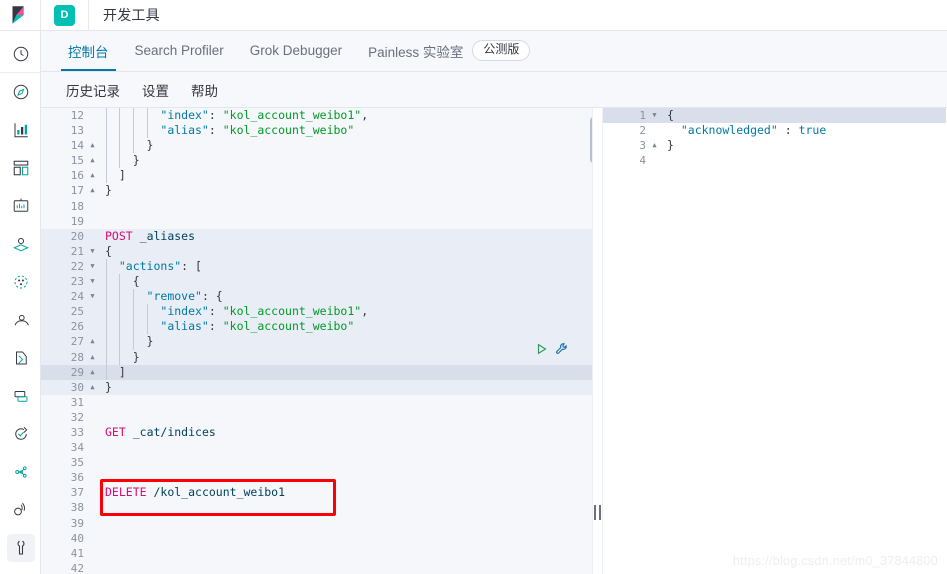 The height and width of the screenshot is (574, 947). Describe the element at coordinates (20, 54) in the screenshot. I see `sidebar-item-recently-viewed` at that location.